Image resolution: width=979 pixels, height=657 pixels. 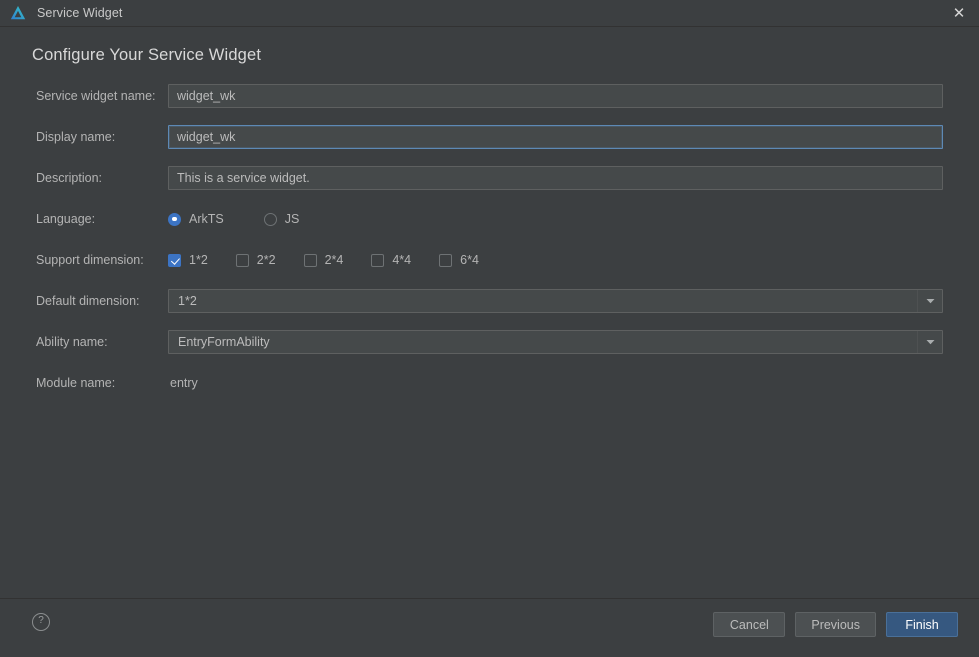 What do you see at coordinates (96, 96) in the screenshot?
I see `service-widget-name-label: Service widget name:` at bounding box center [96, 96].